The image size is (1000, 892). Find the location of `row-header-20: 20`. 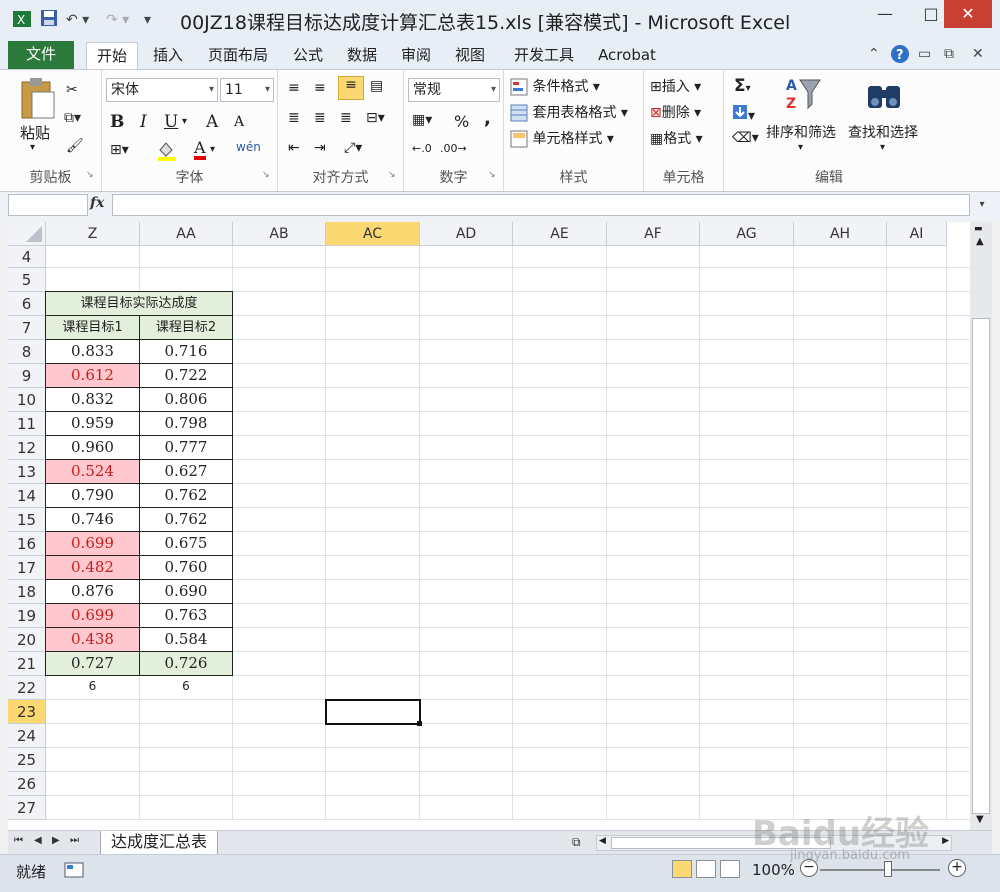

row-header-20: 20 is located at coordinates (27, 640).